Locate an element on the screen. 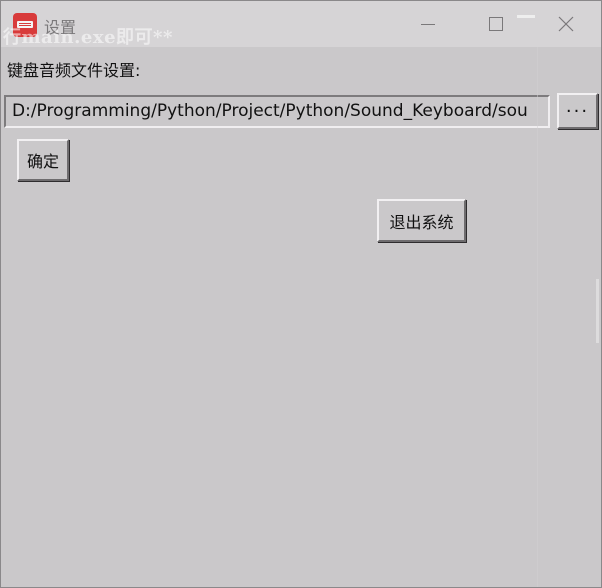 The image size is (602, 588). ghost-divider is located at coordinates (537, 317).